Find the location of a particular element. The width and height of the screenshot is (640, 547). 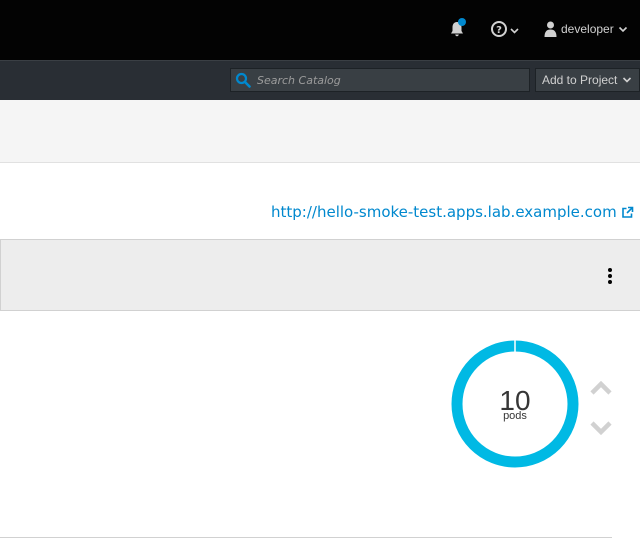

search-input is located at coordinates (392, 80).